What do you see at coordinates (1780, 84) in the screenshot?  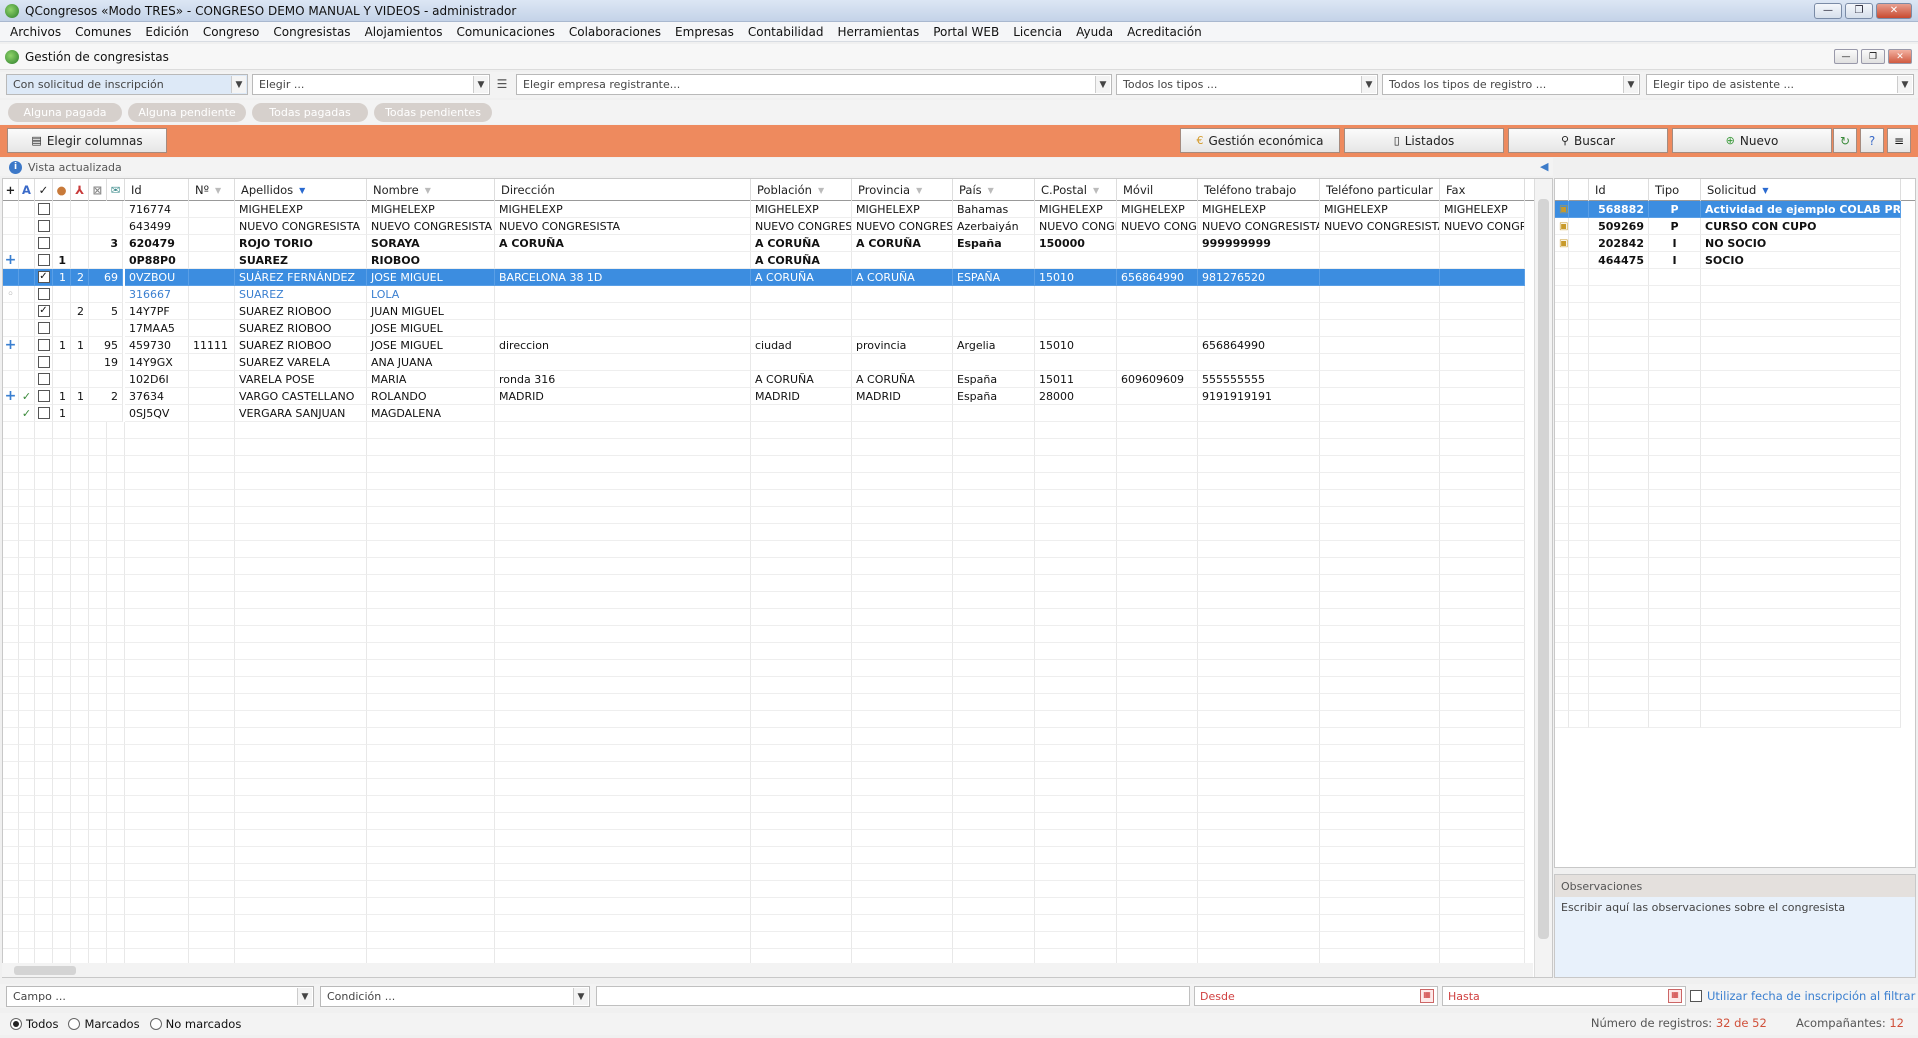 I see `tipo-asistente-select: Elegir tipo de asistente ... ▼` at bounding box center [1780, 84].